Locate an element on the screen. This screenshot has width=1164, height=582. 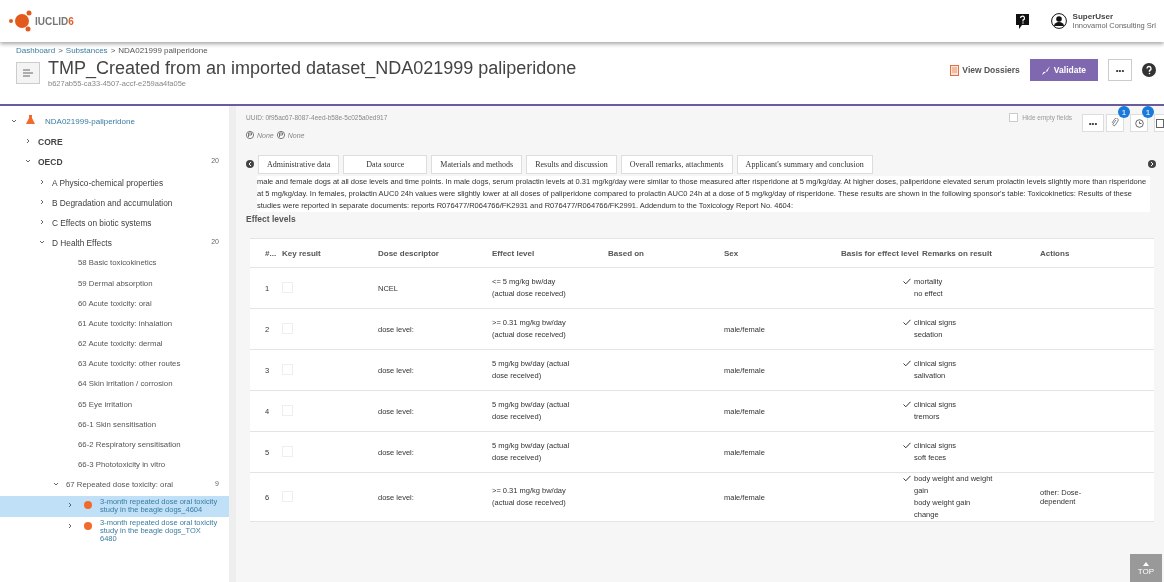
menu-icon is located at coordinates (28, 73).